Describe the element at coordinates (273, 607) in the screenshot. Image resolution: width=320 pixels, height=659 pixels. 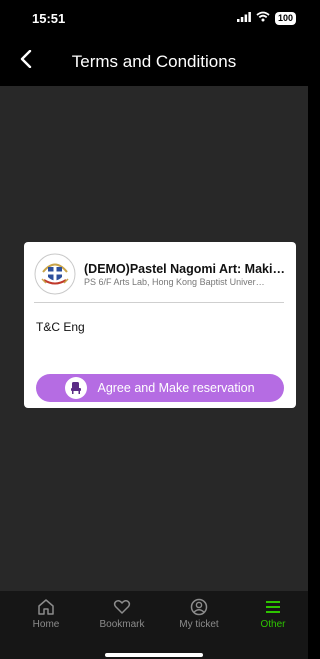
I see `menu-icon` at that location.